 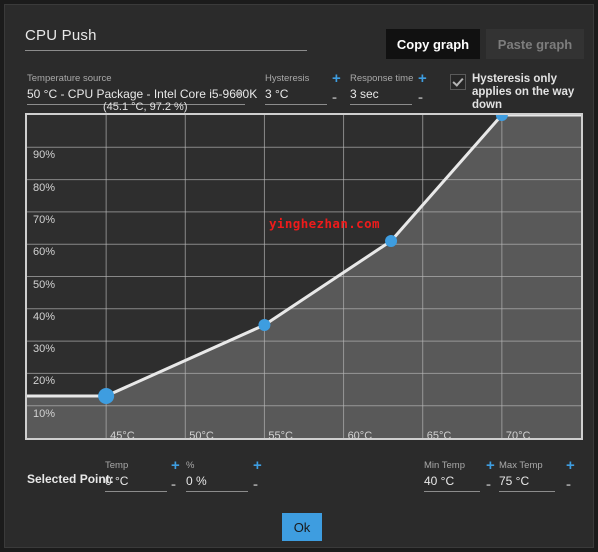 I want to click on x-axis-tick-label: 70°C, so click(x=518, y=436).